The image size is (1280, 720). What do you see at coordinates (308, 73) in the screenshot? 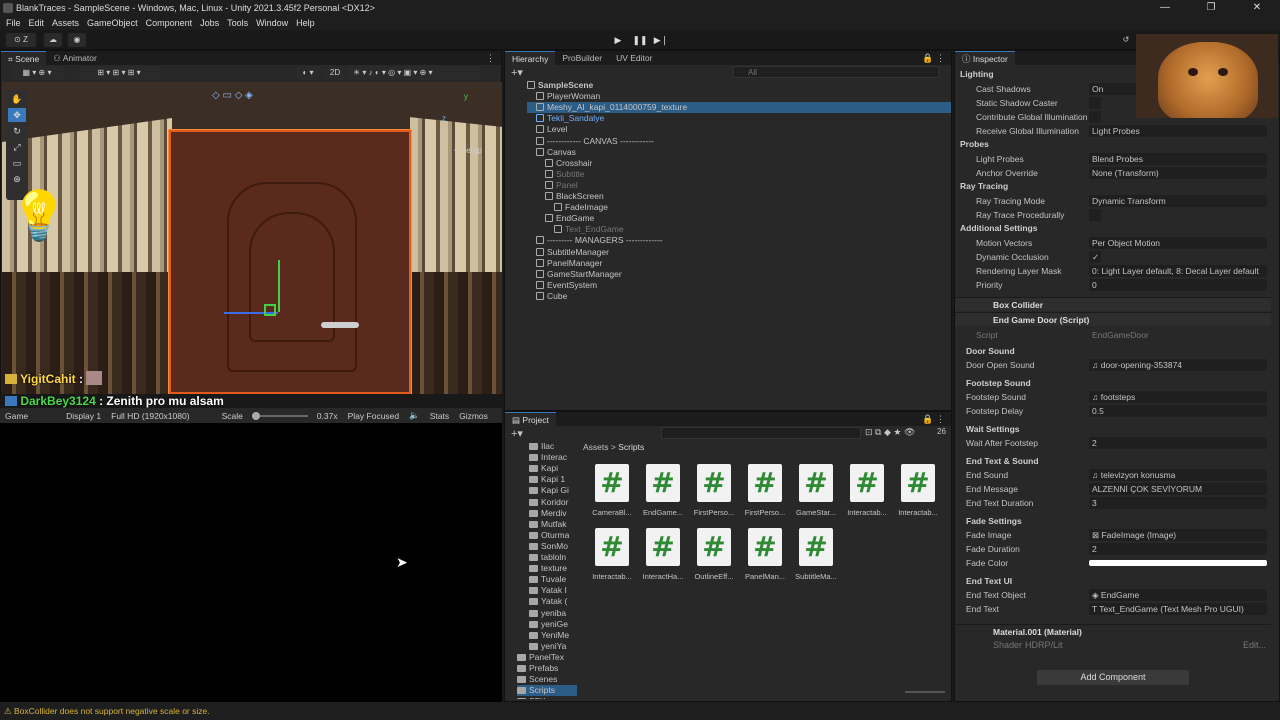
I see `shading-mode-button: ◐ ▾` at bounding box center [308, 73].